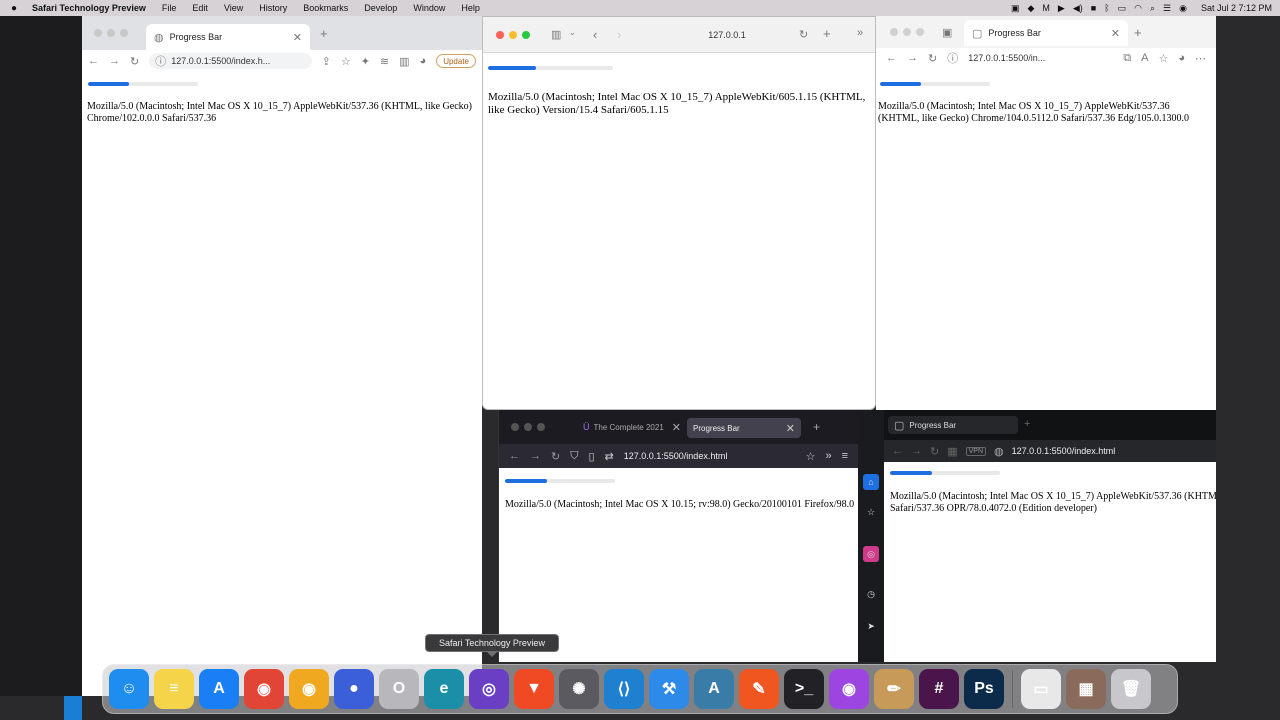 The height and width of the screenshot is (720, 1280). I want to click on reading-list-icon: ≋, so click(384, 61).